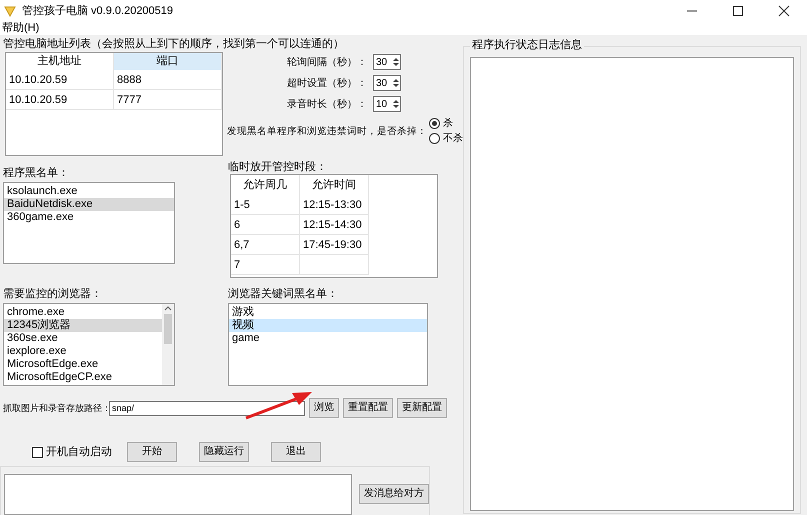 This screenshot has height=515, width=807. I want to click on menu-item: 帮助(H), so click(21, 28).